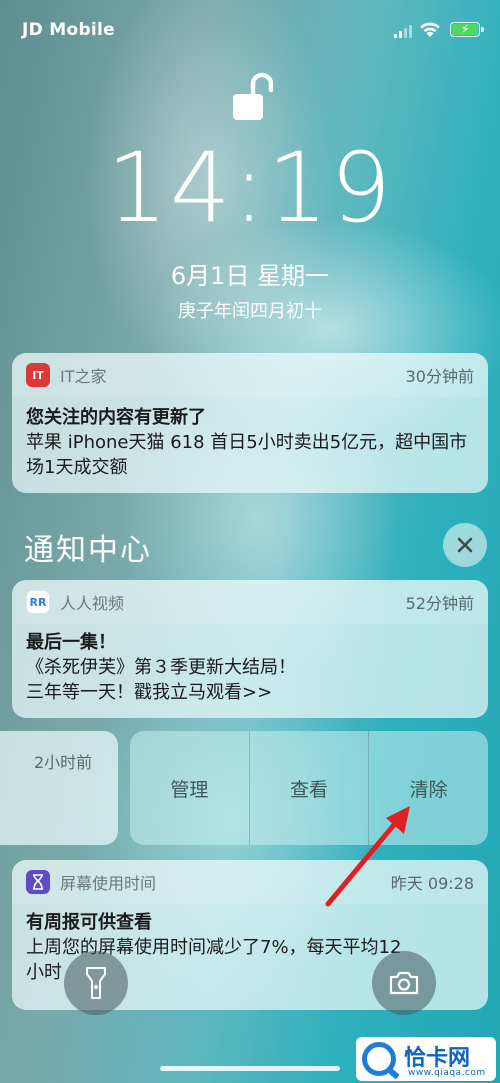 The width and height of the screenshot is (500, 1083). What do you see at coordinates (161, 667) in the screenshot?
I see `notification-body-line: 《杀死伊芙》第３季更新大结局！` at bounding box center [161, 667].